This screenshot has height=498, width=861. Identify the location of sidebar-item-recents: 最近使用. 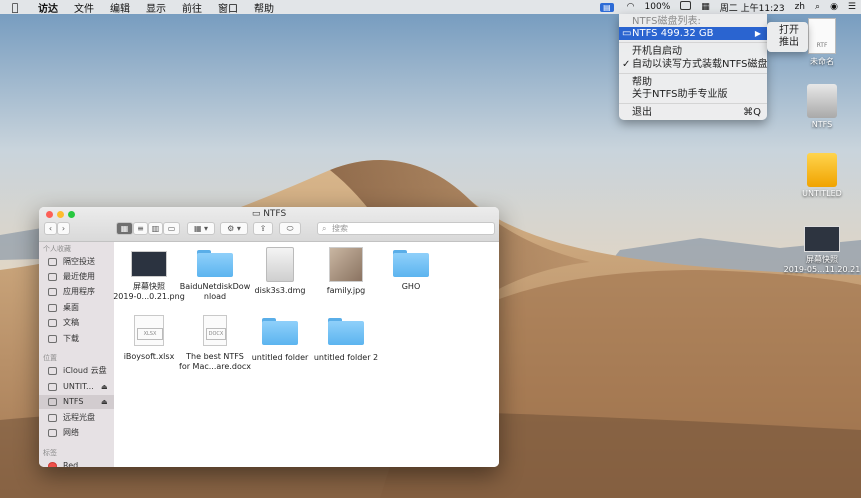
(76, 277).